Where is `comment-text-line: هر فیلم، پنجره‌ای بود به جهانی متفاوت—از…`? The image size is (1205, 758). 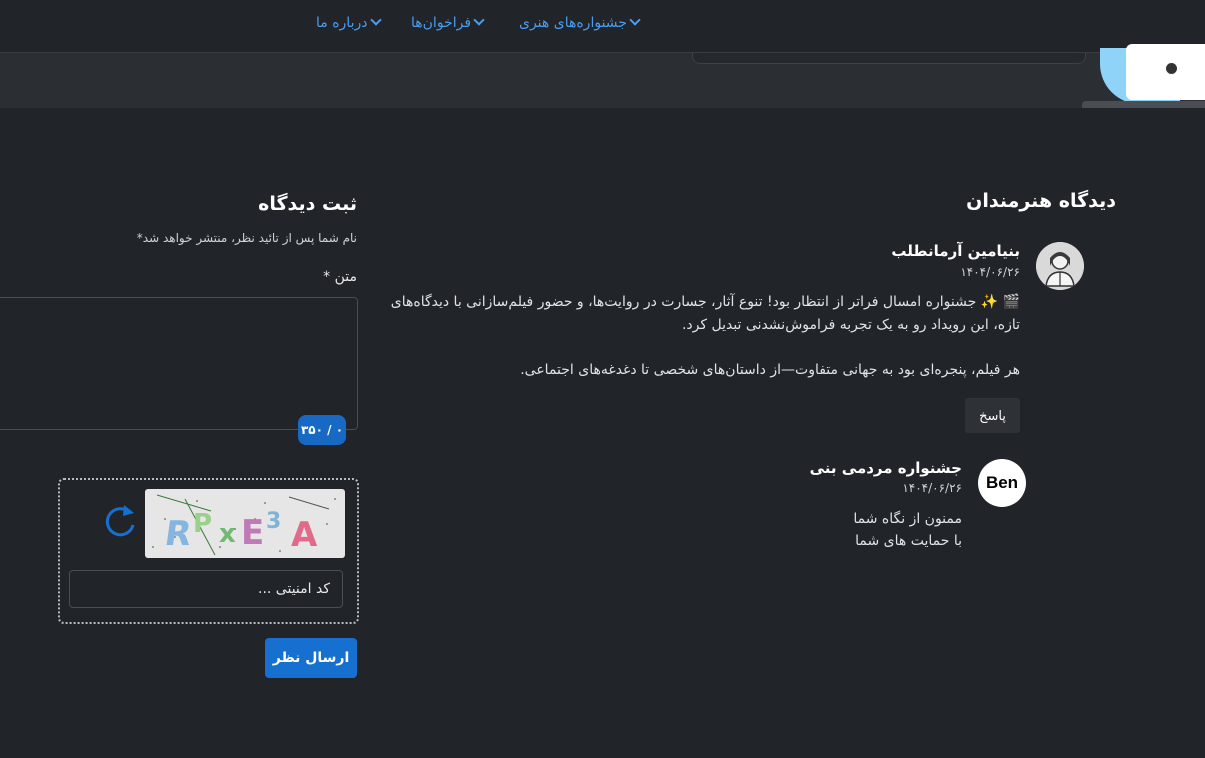
comment-text-line: هر فیلم، پنجره‌ای بود به جهانی متفاوت—از… is located at coordinates (770, 370).